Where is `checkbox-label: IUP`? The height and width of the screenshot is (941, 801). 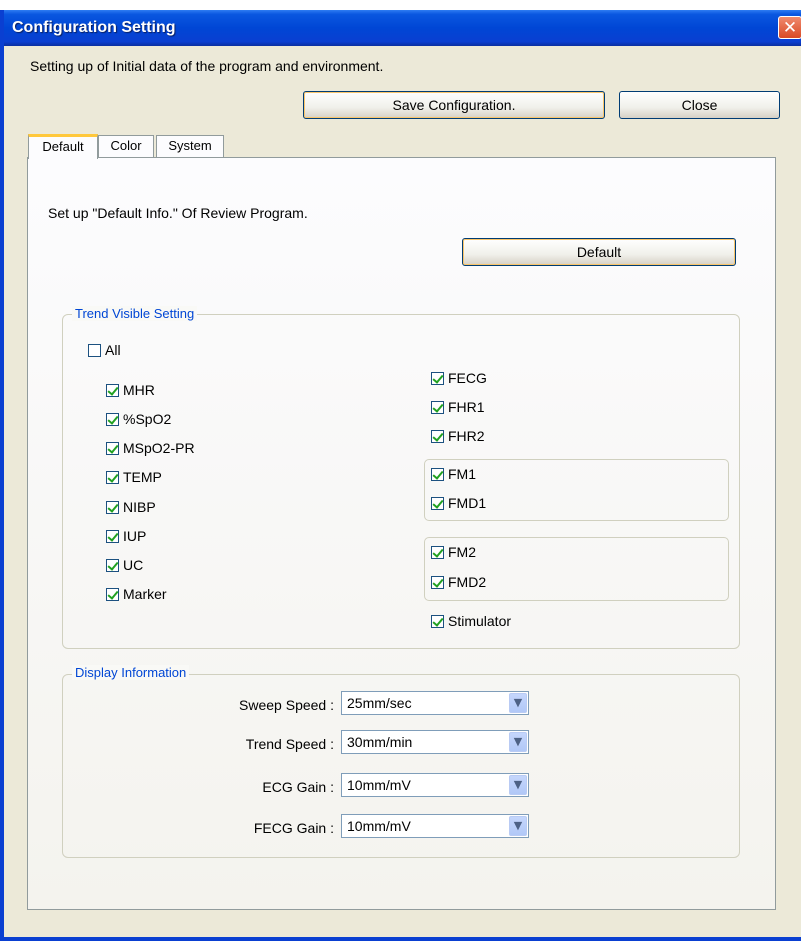
checkbox-label: IUP is located at coordinates (135, 536).